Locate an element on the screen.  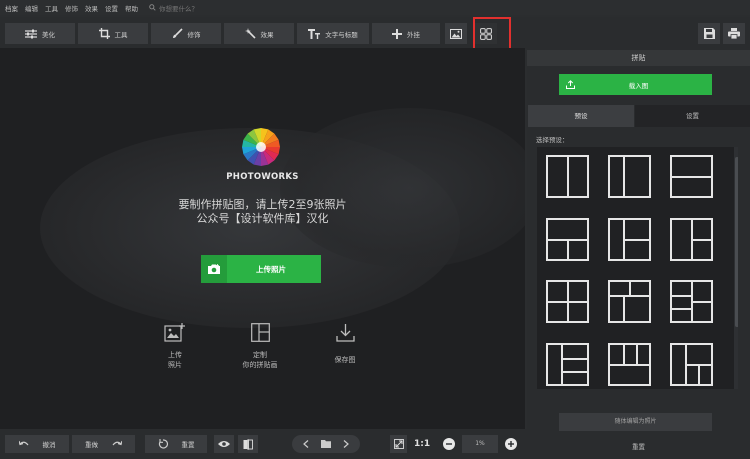
save-button is located at coordinates (709, 33).